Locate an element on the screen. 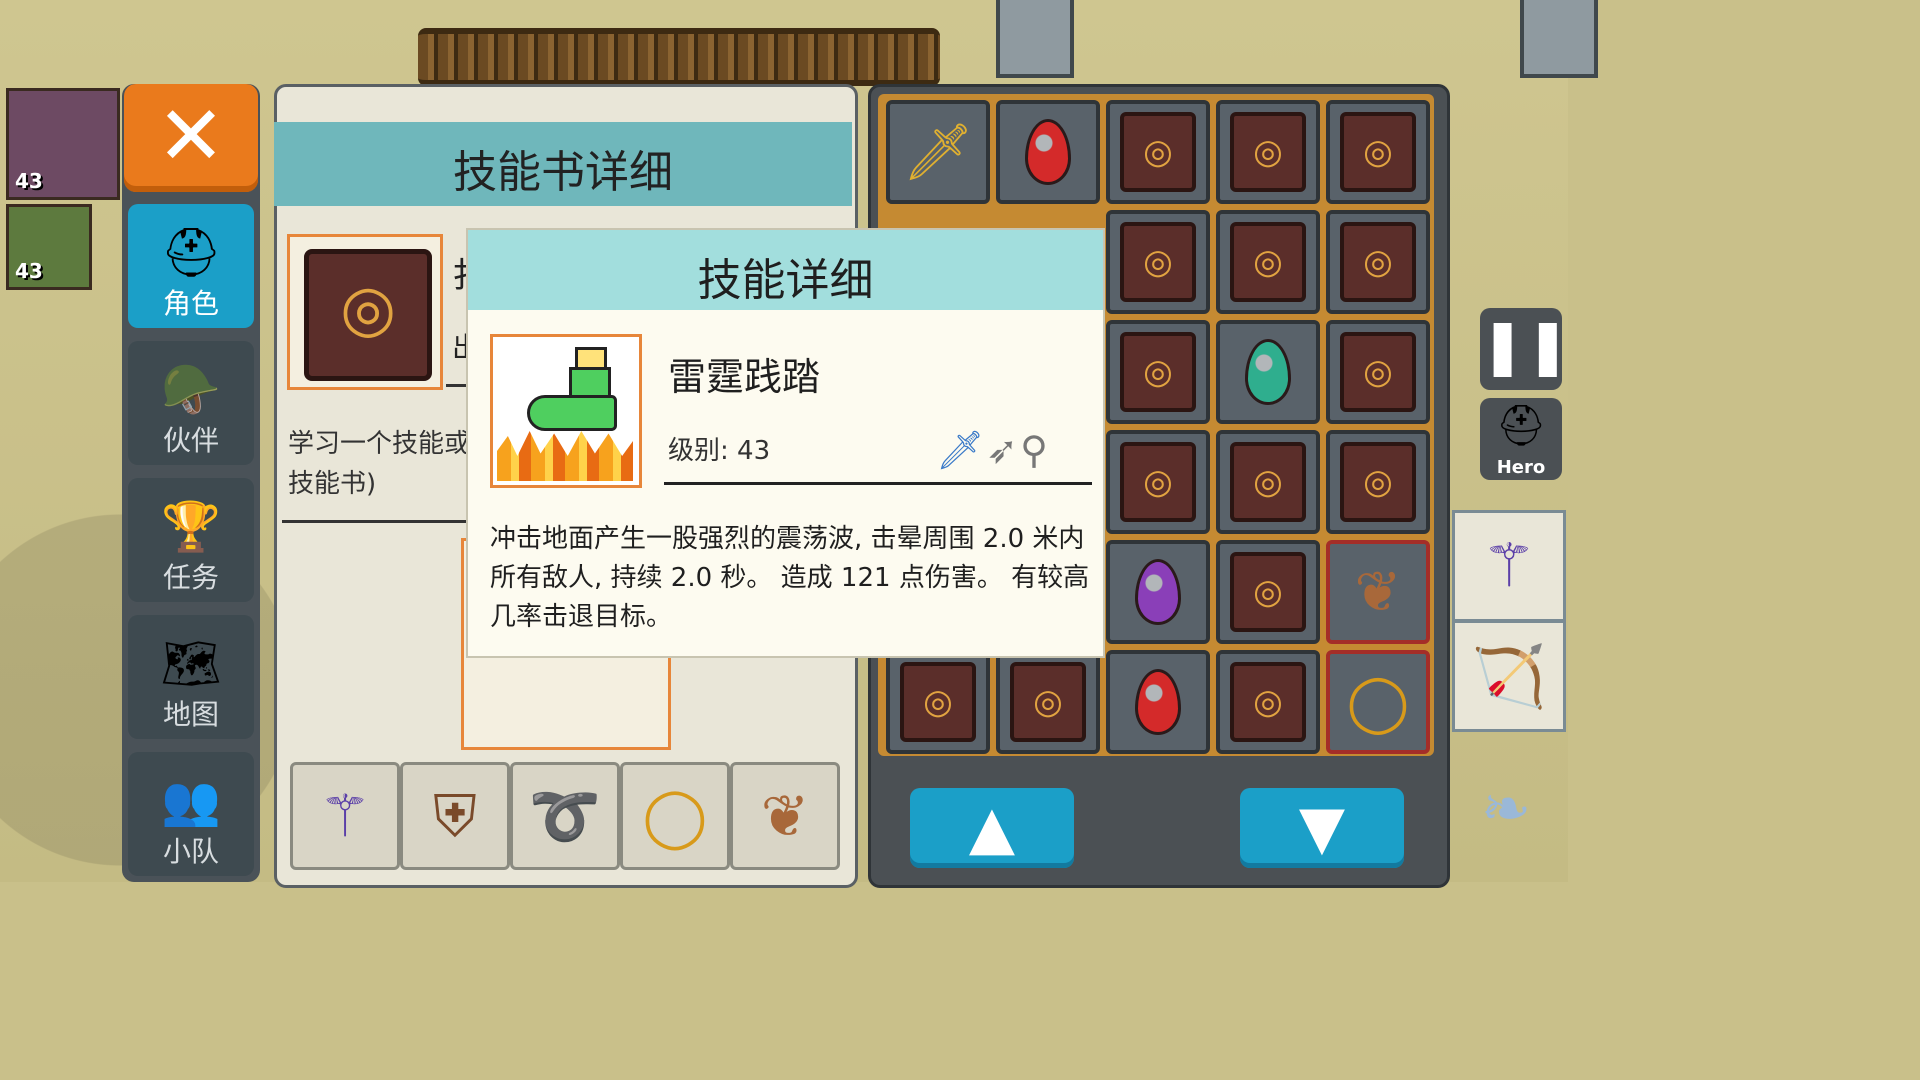 Image resolution: width=1920 pixels, height=1080 pixels. close-icon: ✕ is located at coordinates (191, 136).